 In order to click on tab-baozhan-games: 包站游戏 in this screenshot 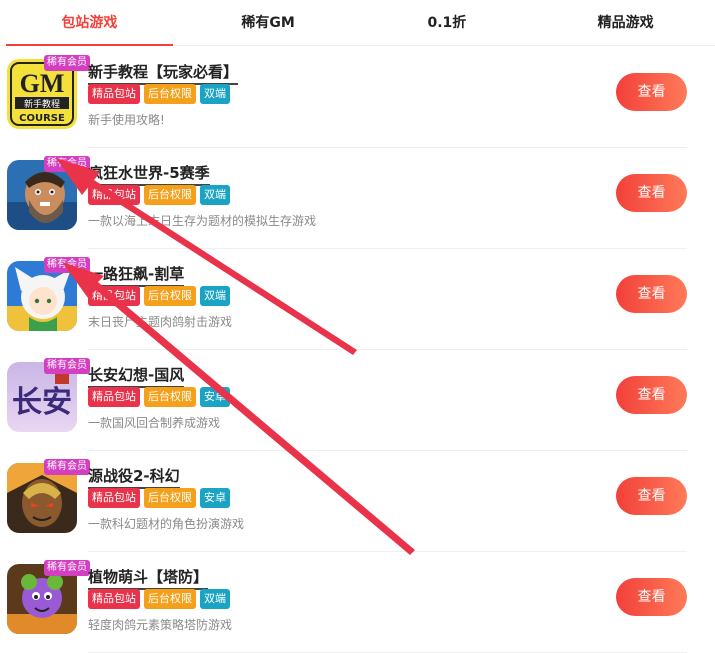, I will do `click(89, 23)`.